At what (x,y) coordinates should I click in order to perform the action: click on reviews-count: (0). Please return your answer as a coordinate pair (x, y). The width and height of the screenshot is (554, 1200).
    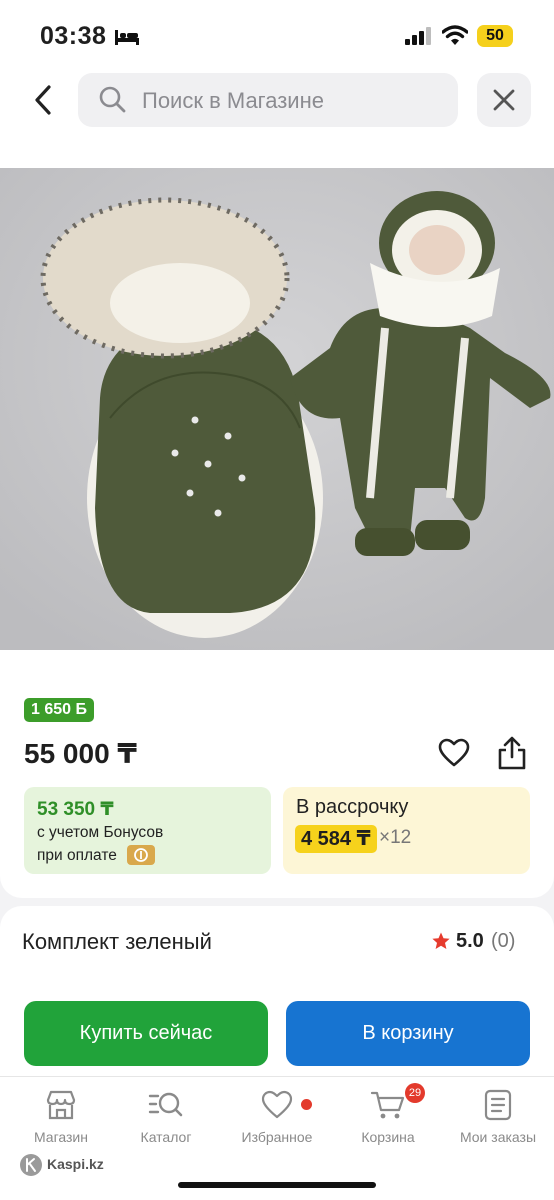
    Looking at the image, I should click on (503, 941).